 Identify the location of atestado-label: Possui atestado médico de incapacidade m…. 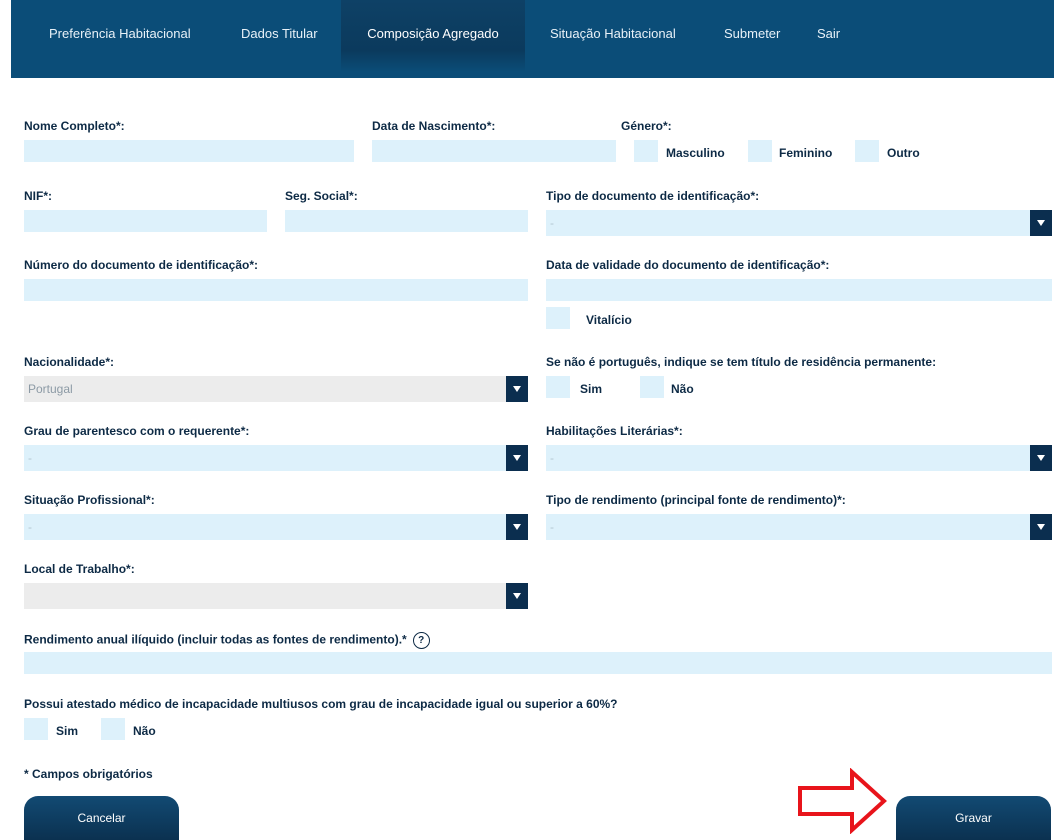
(321, 704).